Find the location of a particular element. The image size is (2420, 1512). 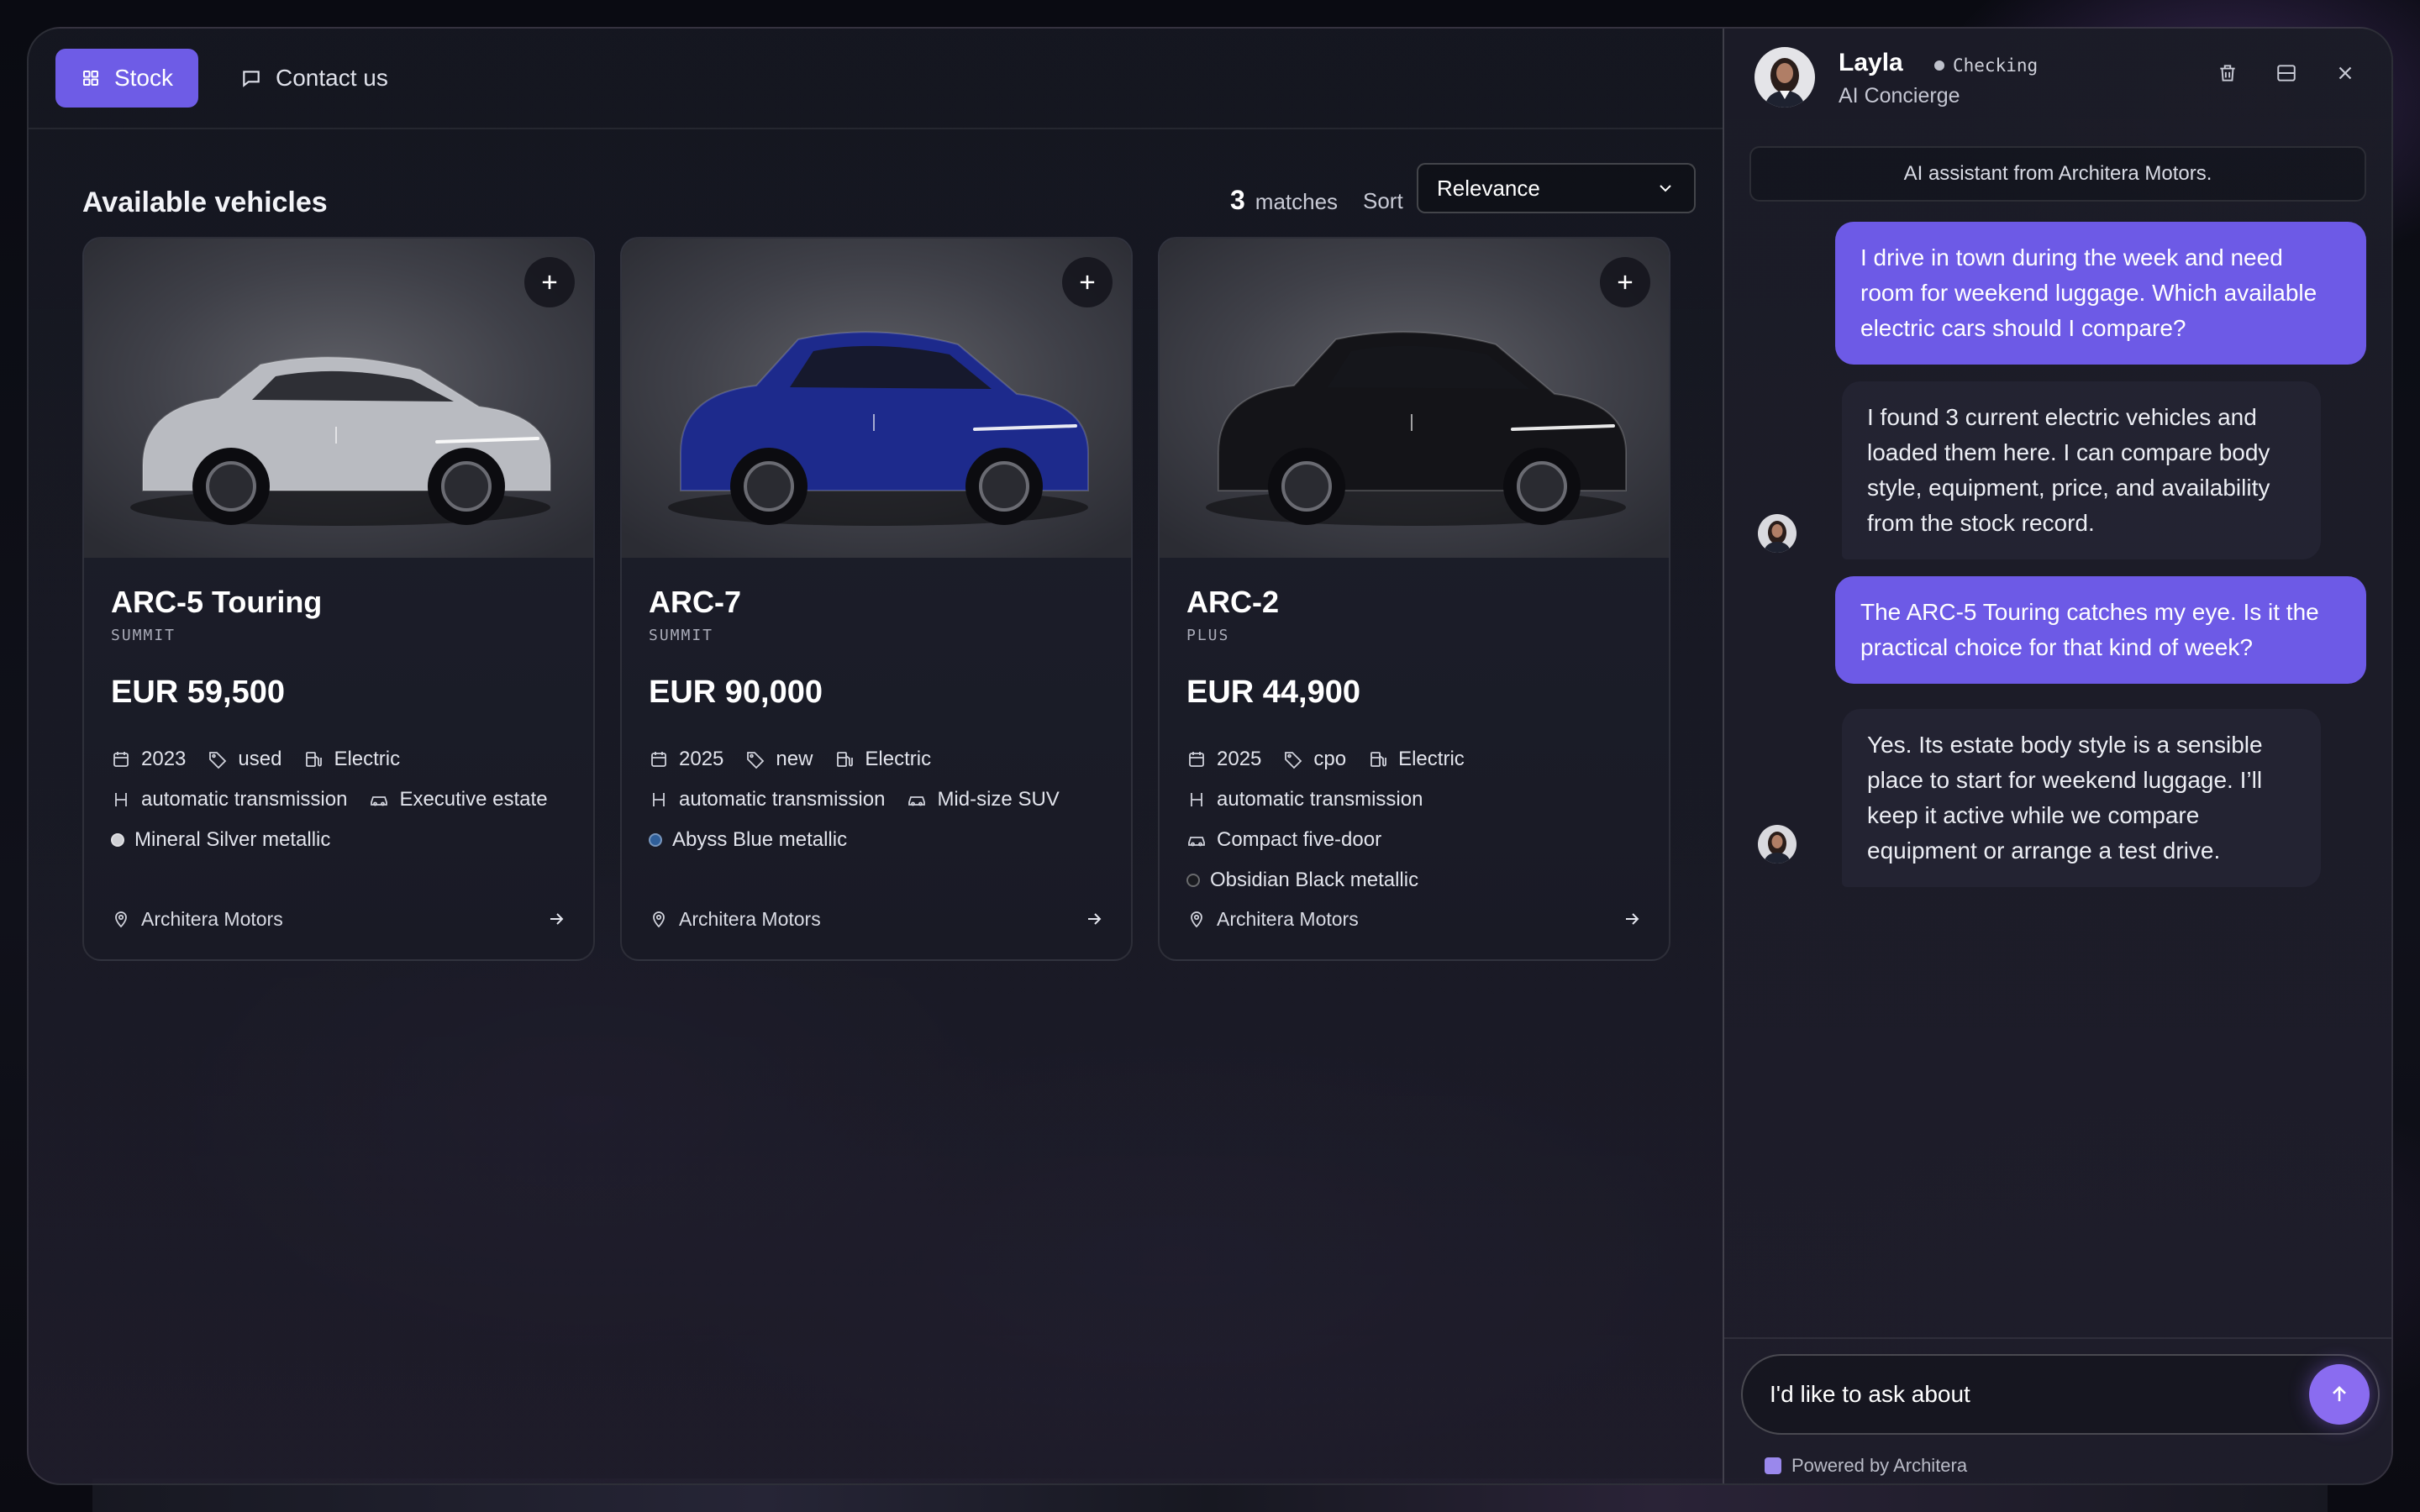

agent-status: Checking is located at coordinates (1986, 65).